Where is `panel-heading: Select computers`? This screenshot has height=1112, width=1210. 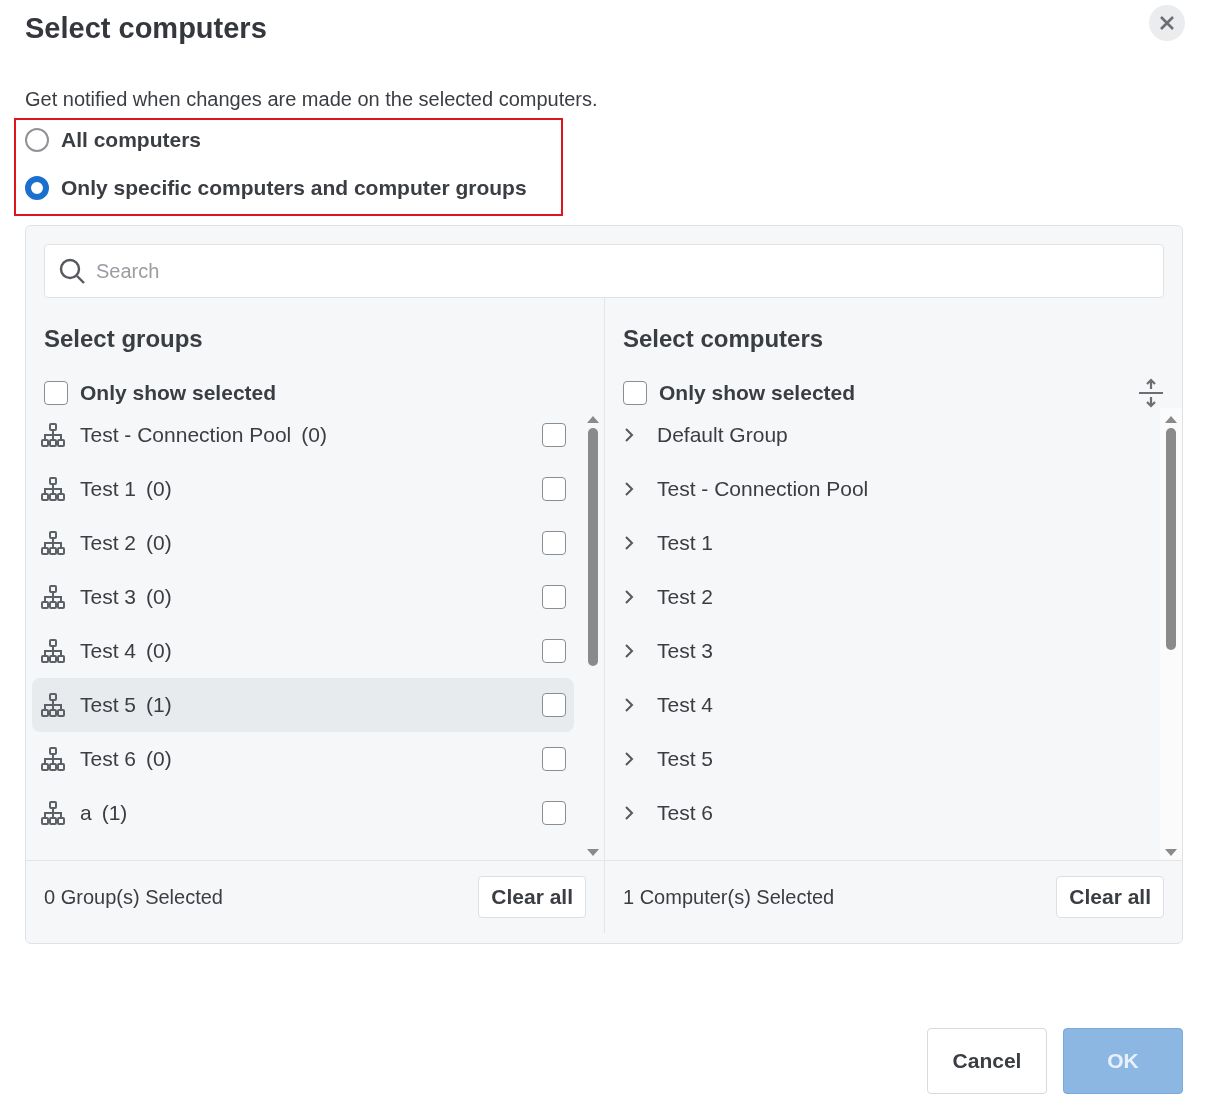 panel-heading: Select computers is located at coordinates (724, 339).